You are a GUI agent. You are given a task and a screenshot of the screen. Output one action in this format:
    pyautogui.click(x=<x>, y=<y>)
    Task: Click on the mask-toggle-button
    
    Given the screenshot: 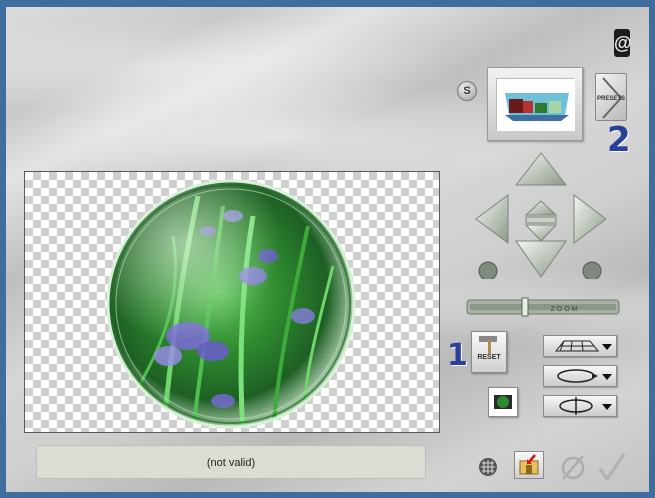 What is the action you would take?
    pyautogui.click(x=503, y=402)
    